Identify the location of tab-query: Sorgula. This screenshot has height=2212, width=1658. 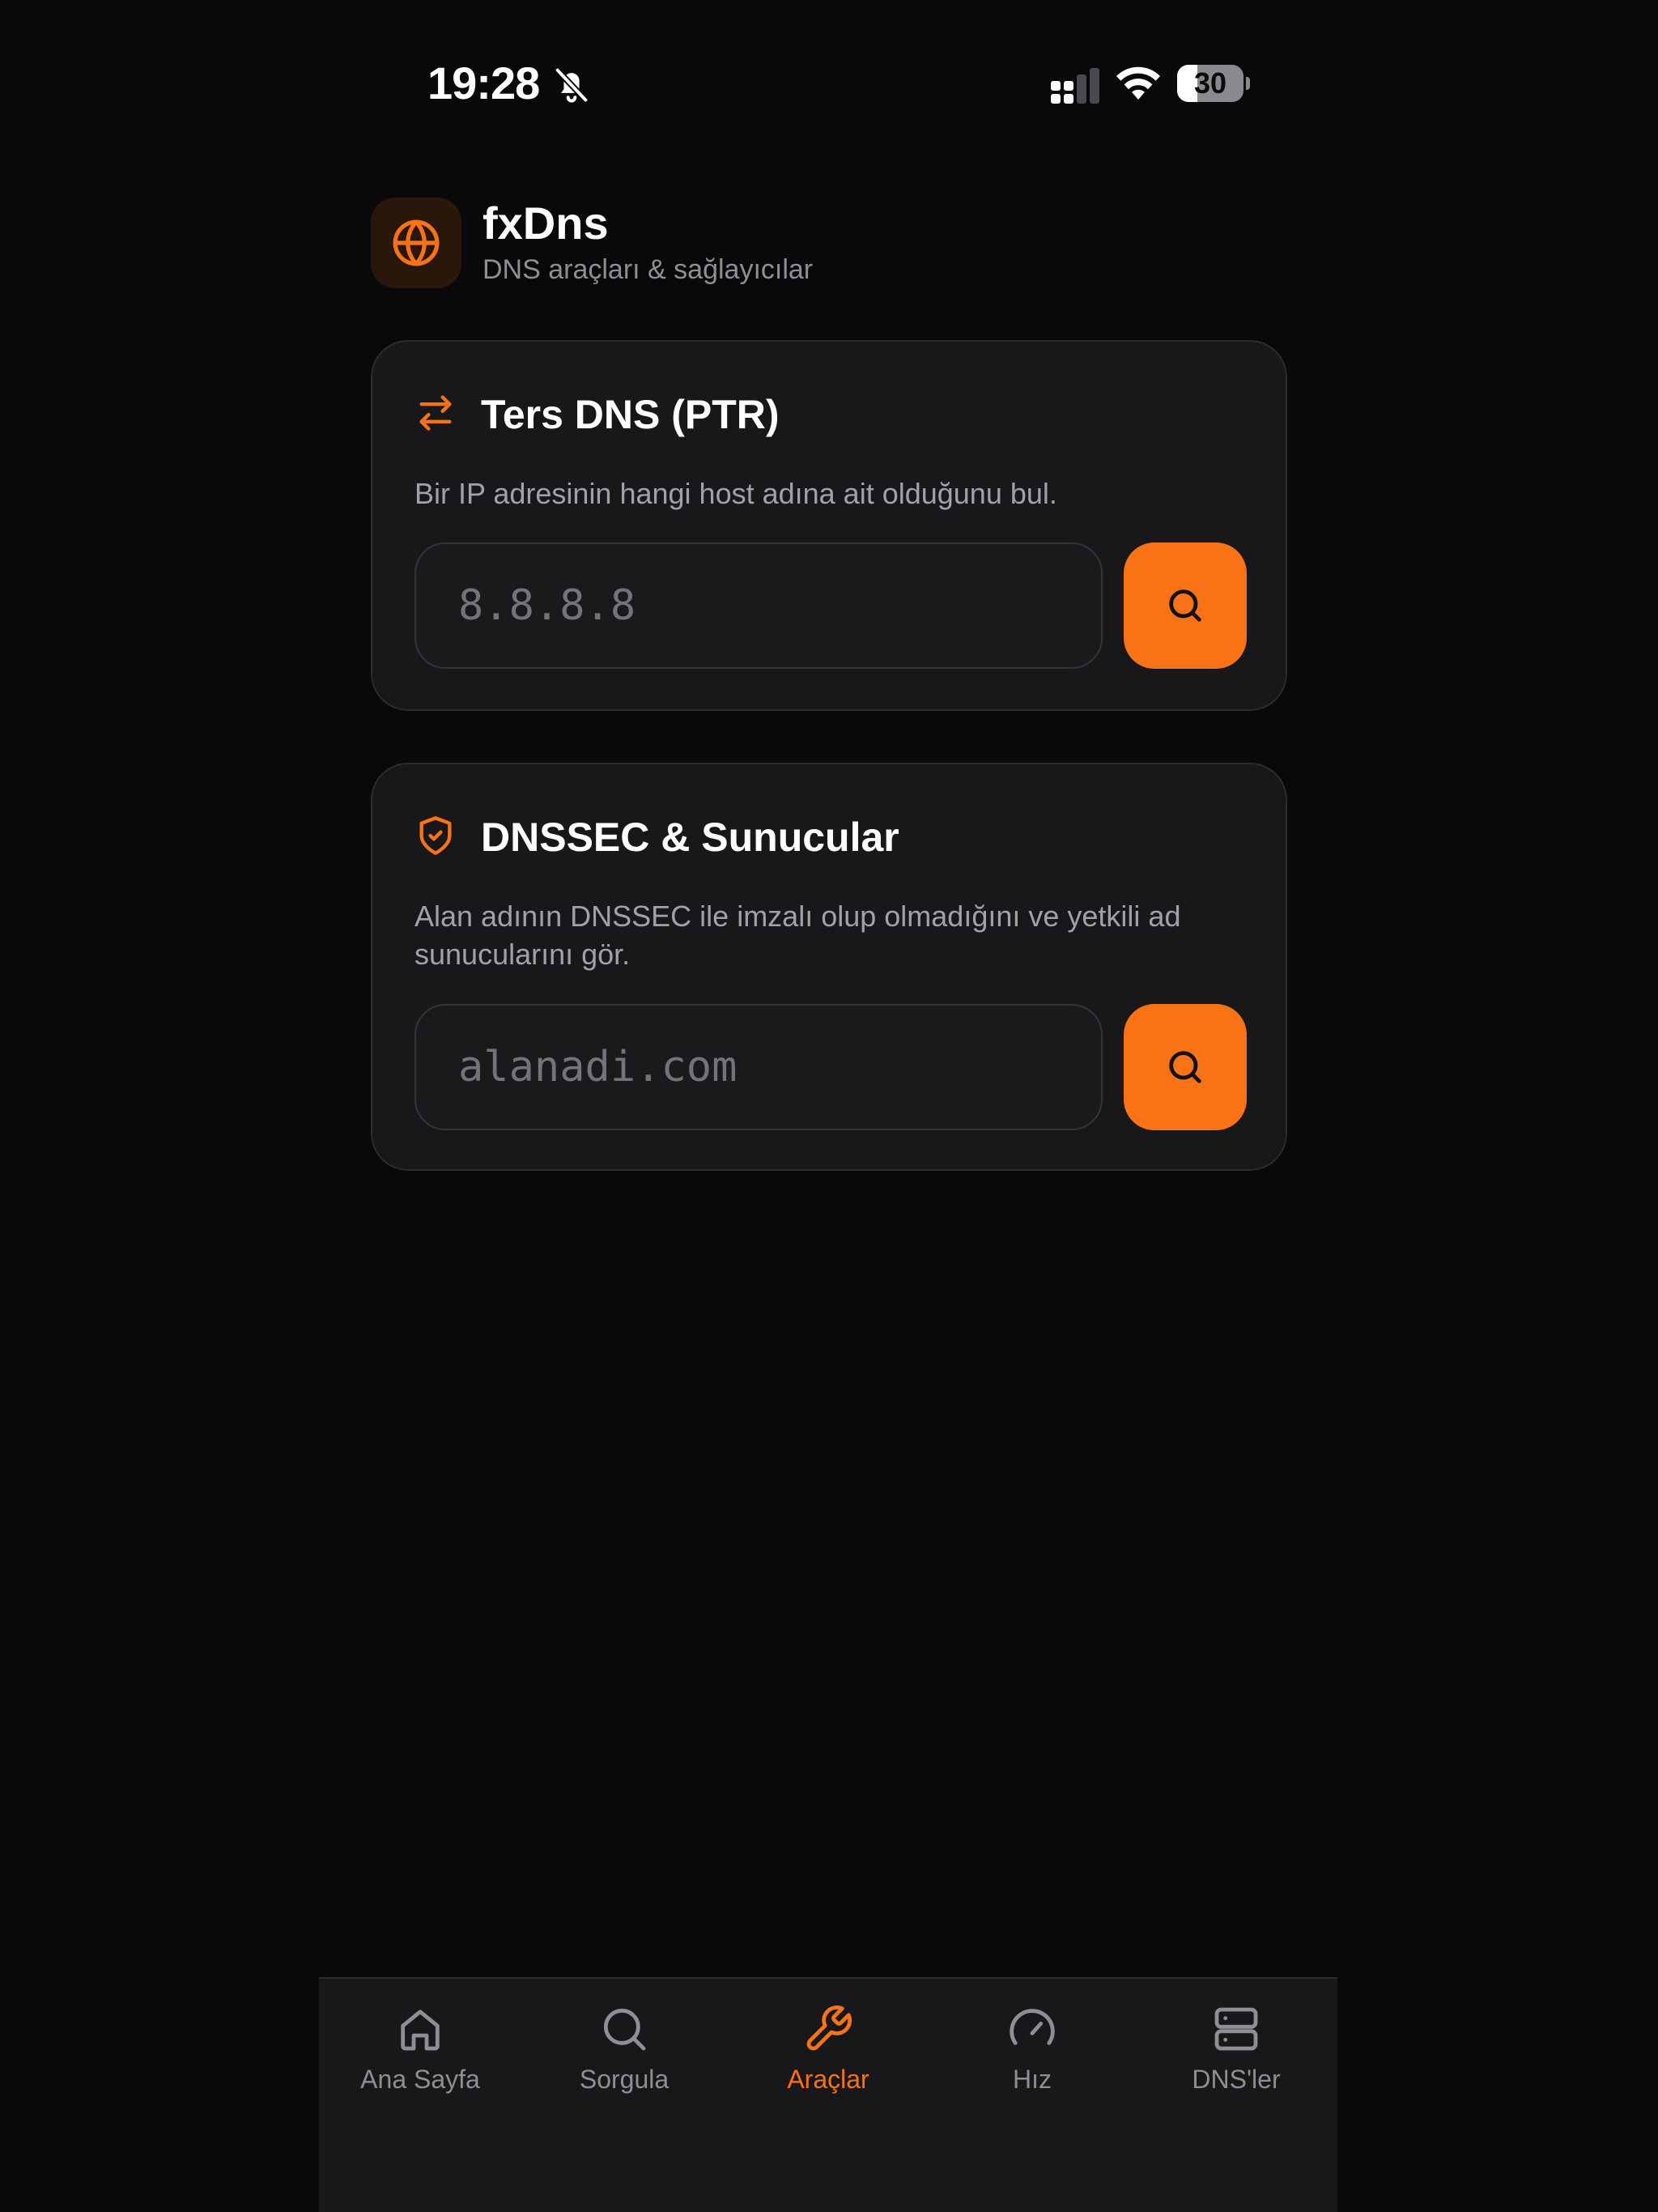
(624, 2055).